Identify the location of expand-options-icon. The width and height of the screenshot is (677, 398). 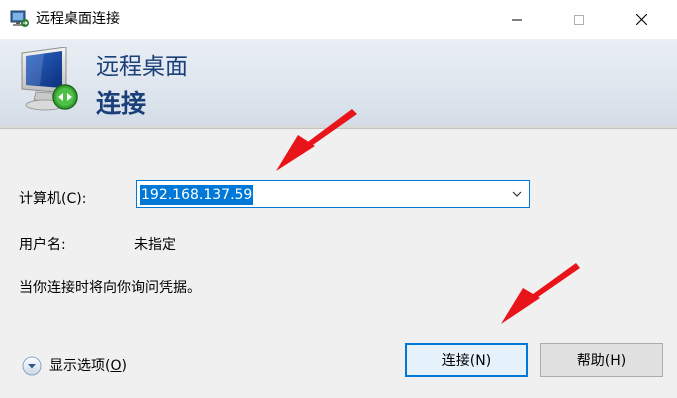
(32, 366).